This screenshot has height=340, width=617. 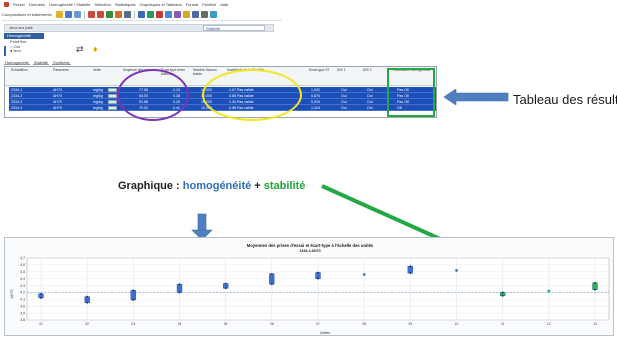 I want to click on cell-st: 1,024, so click(x=315, y=108).